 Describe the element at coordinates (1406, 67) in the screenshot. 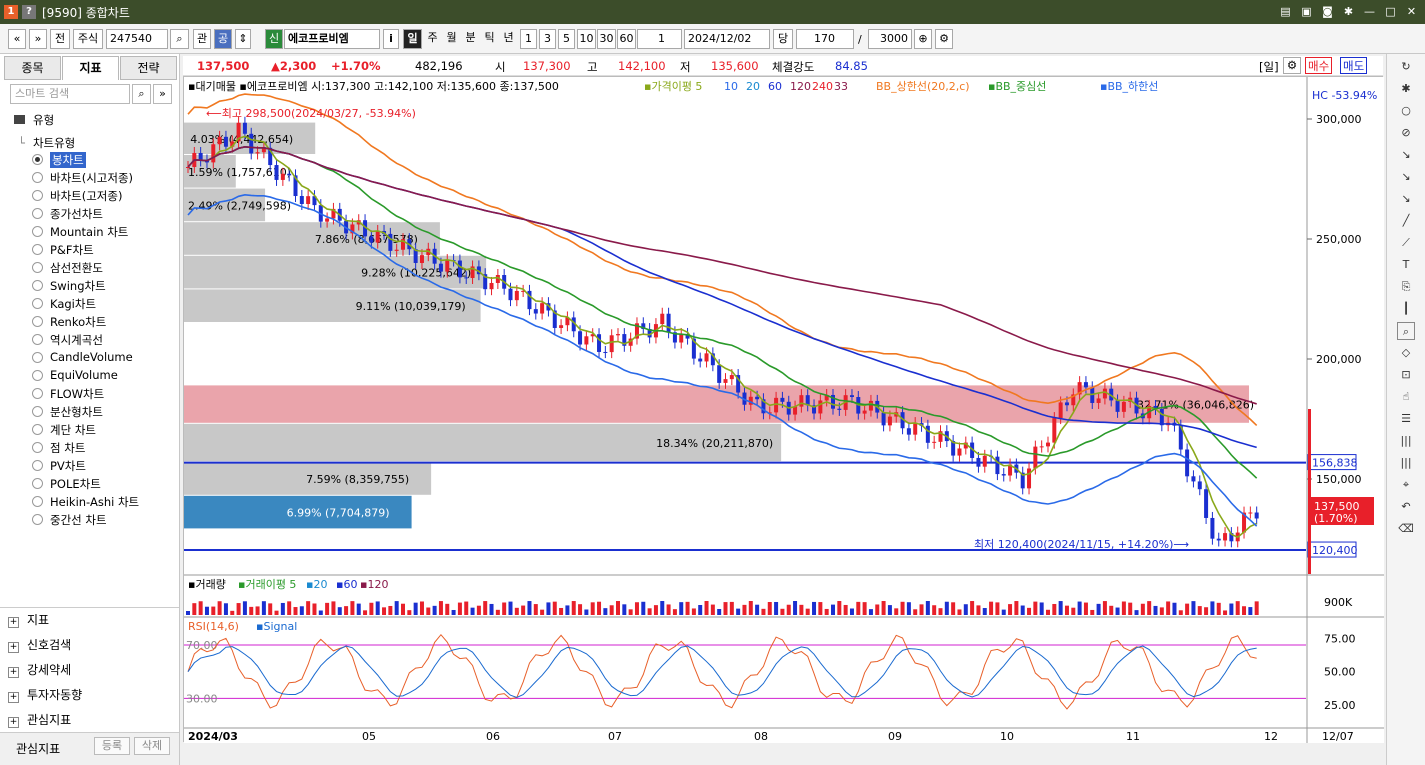

I see `refresh-icon: ↻` at that location.